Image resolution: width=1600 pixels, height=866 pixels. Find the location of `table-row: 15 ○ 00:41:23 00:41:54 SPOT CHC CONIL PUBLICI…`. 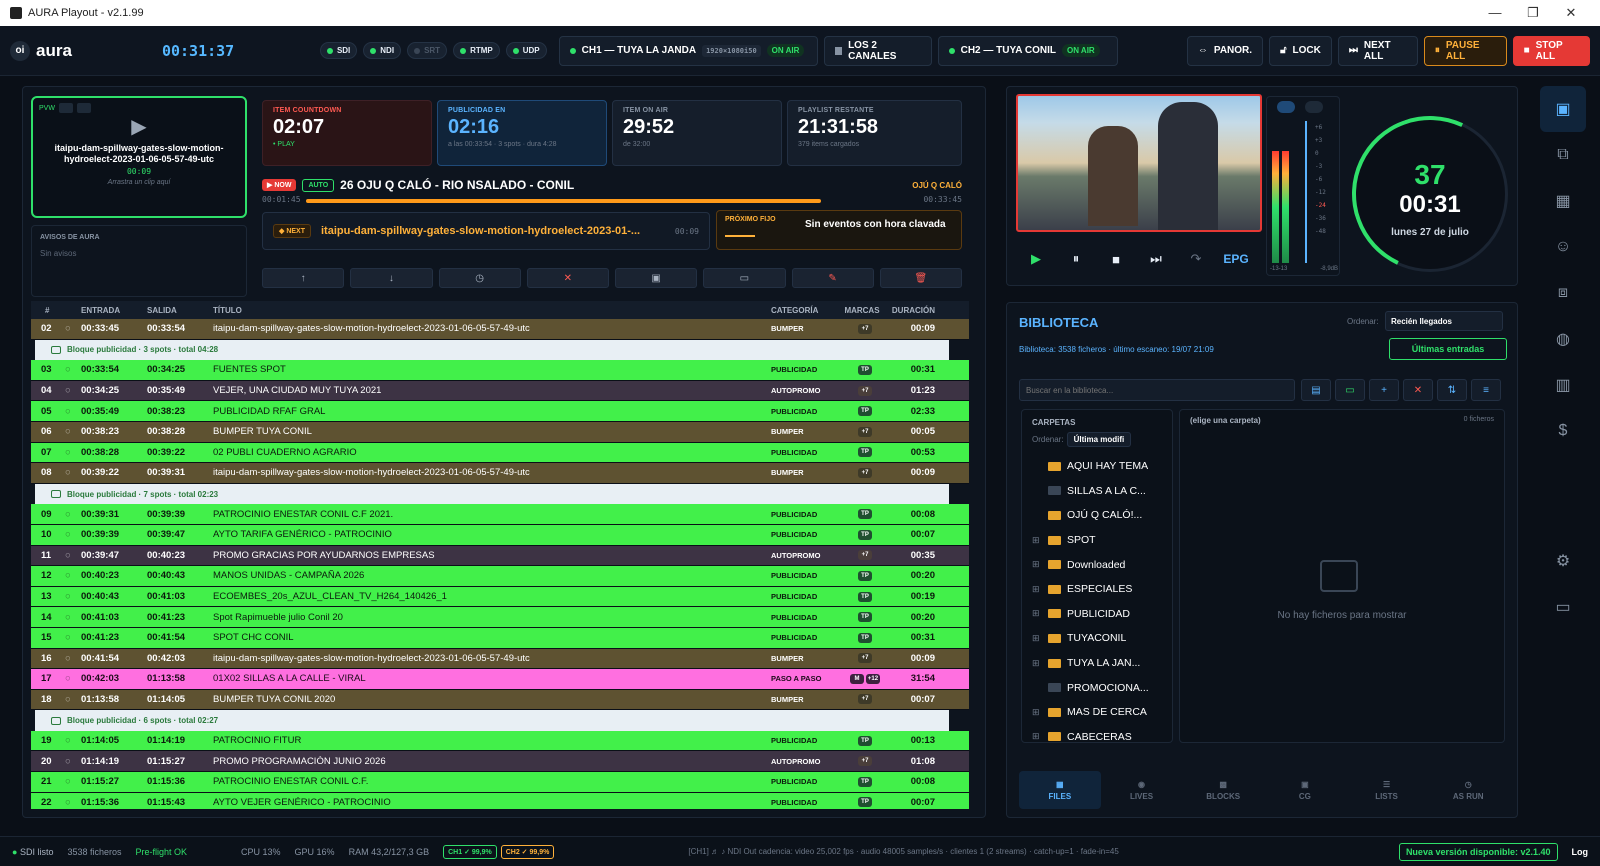

table-row: 15 ○ 00:41:23 00:41:54 SPOT CHC CONIL PUBLICI… is located at coordinates (500, 638).